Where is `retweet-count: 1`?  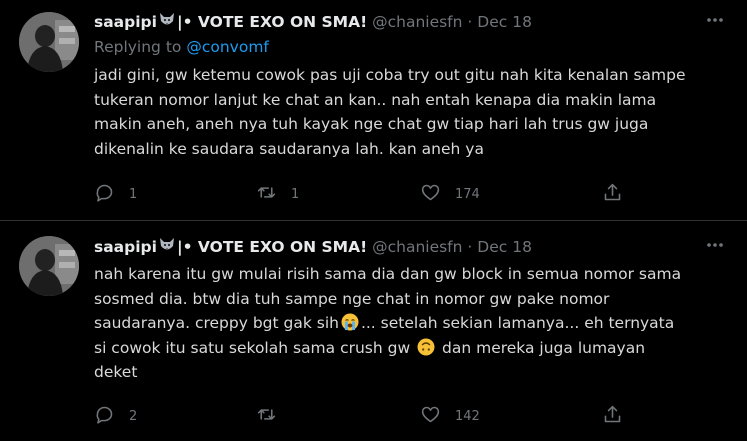
retweet-count: 1 is located at coordinates (295, 194).